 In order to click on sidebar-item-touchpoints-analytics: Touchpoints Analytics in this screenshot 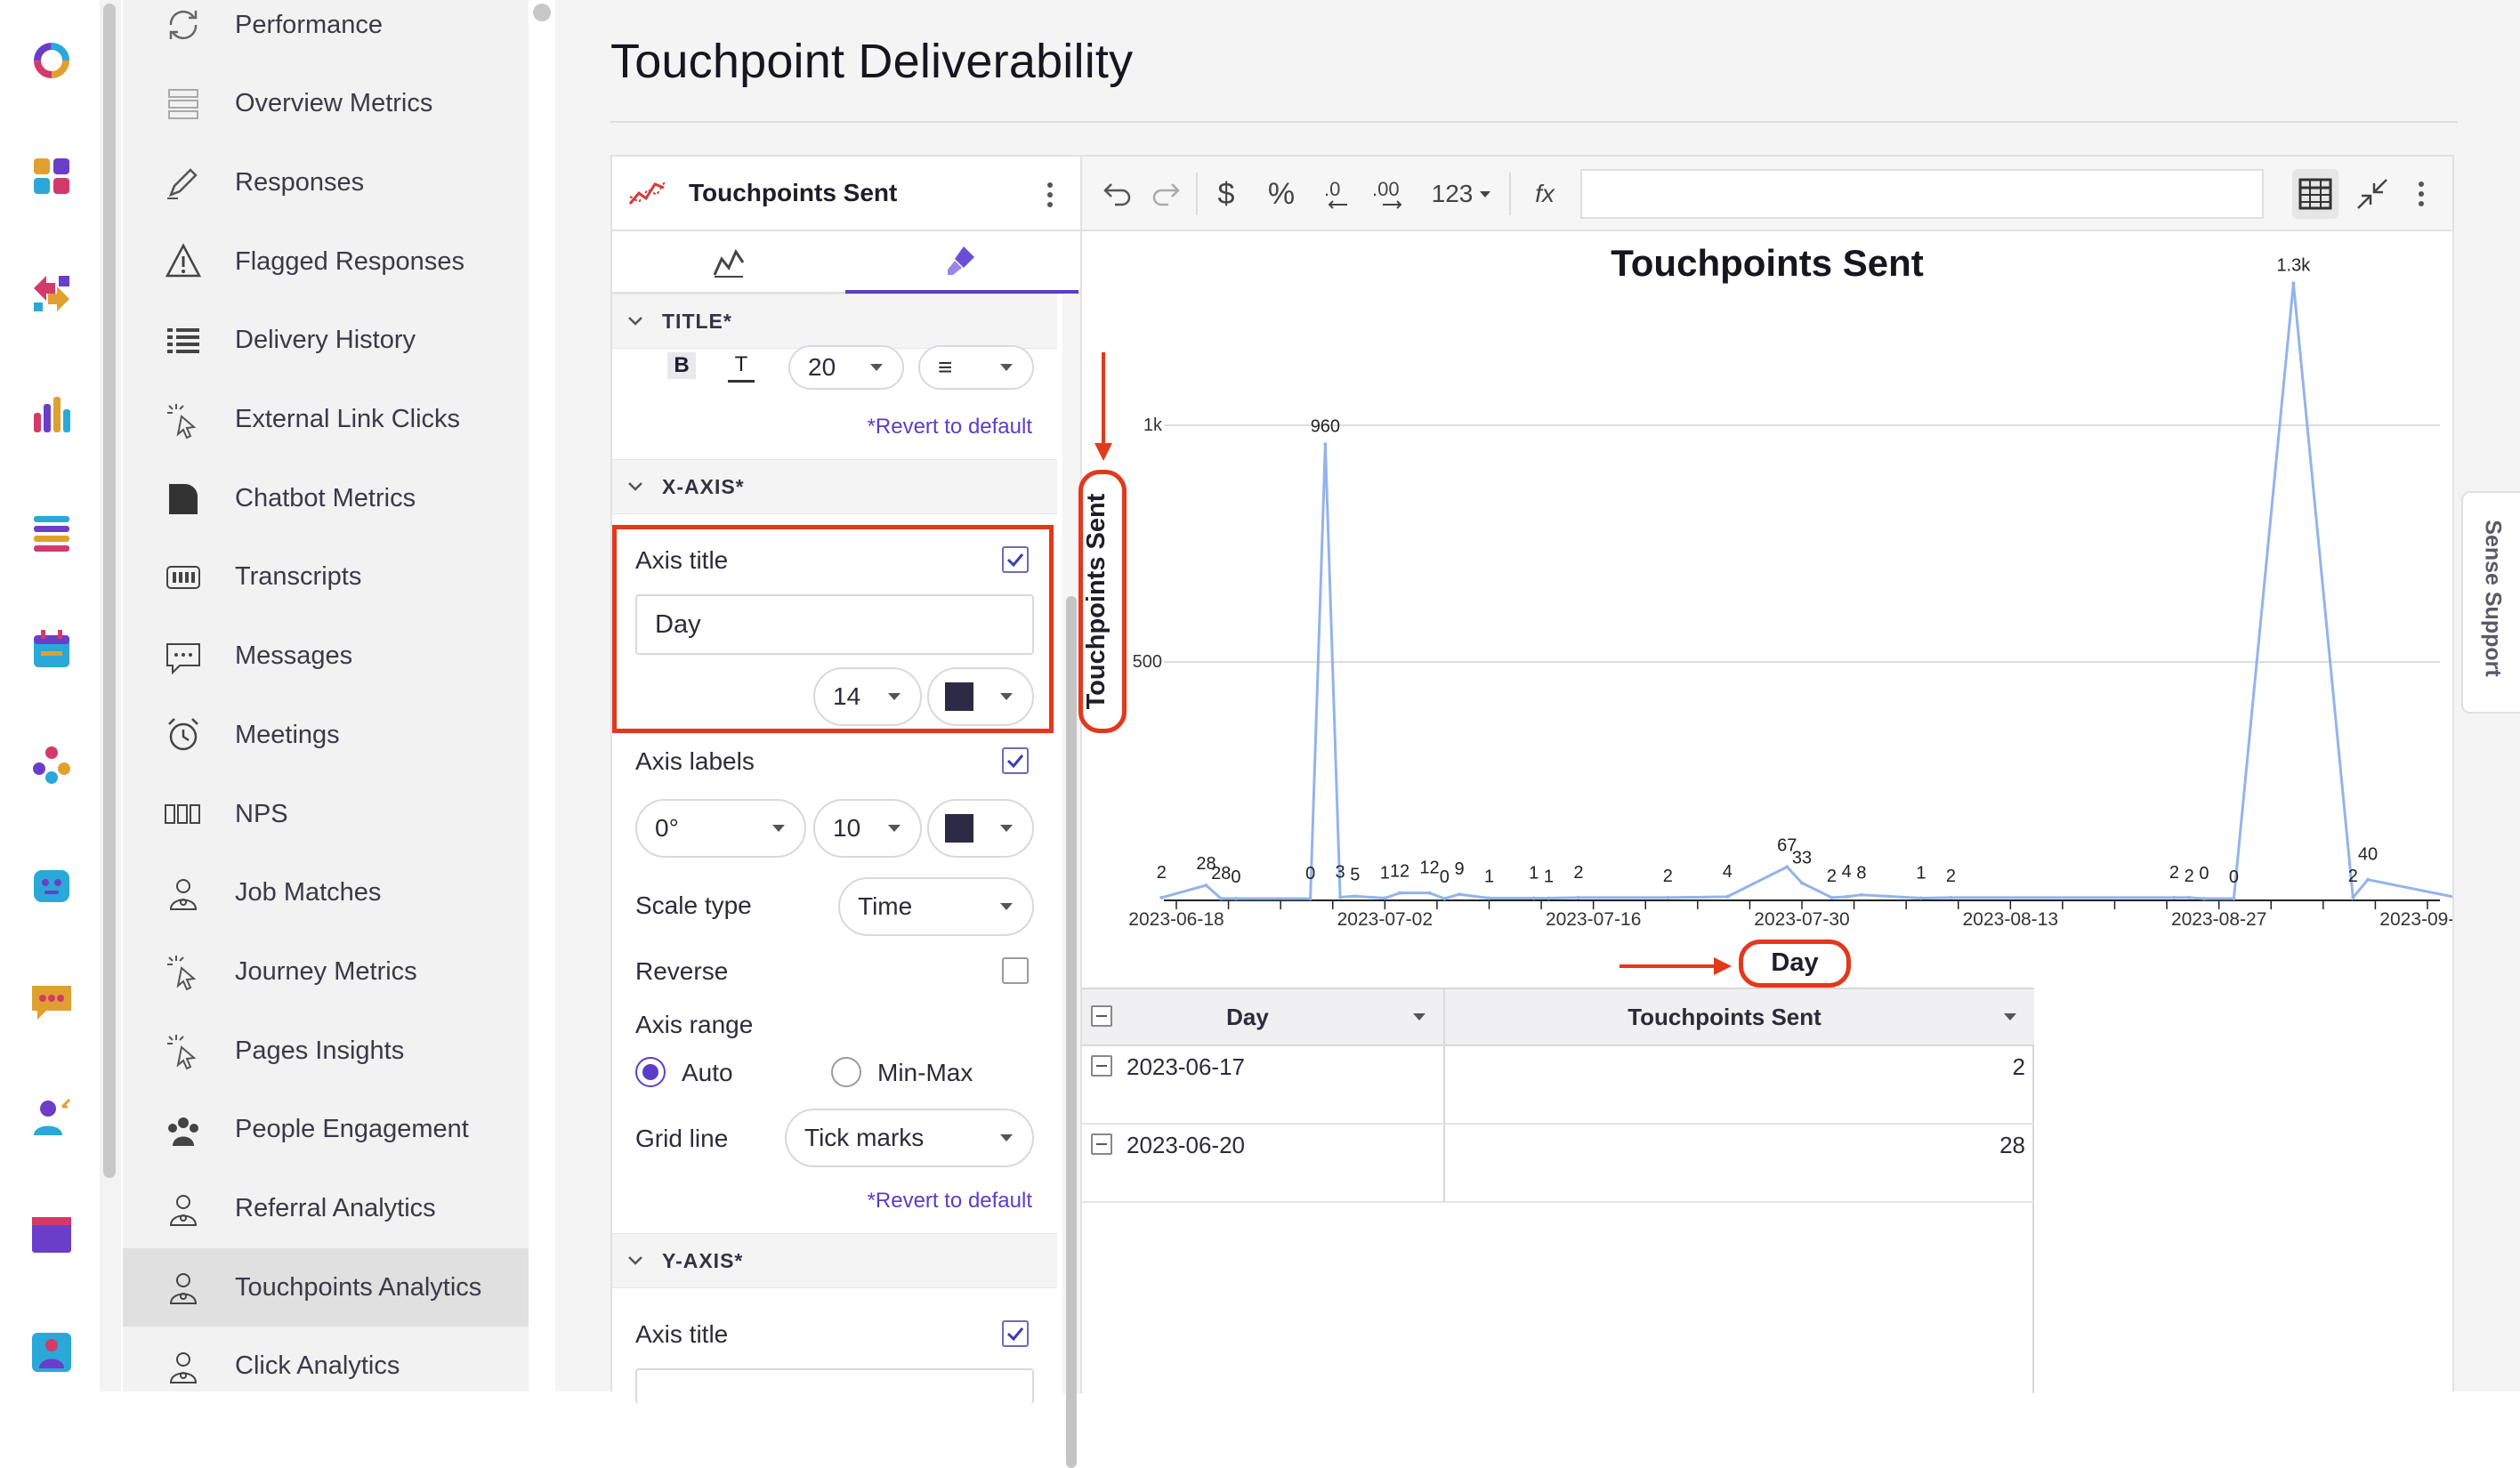, I will do `click(326, 1287)`.